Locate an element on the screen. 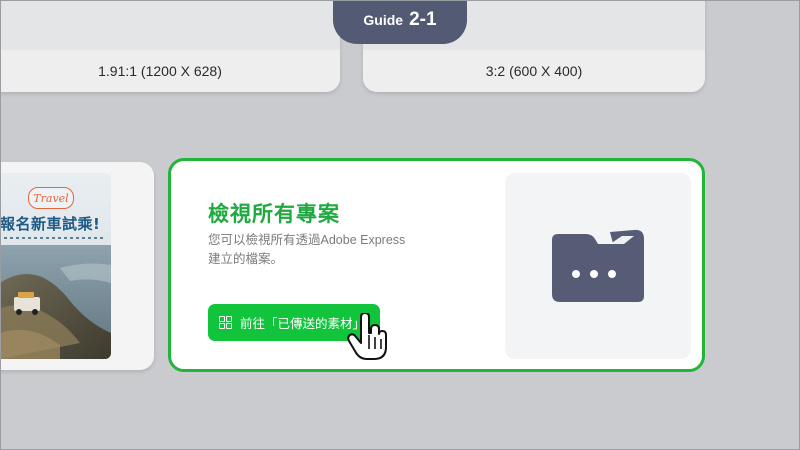  card-title: 檢視所有專案 is located at coordinates (274, 214).